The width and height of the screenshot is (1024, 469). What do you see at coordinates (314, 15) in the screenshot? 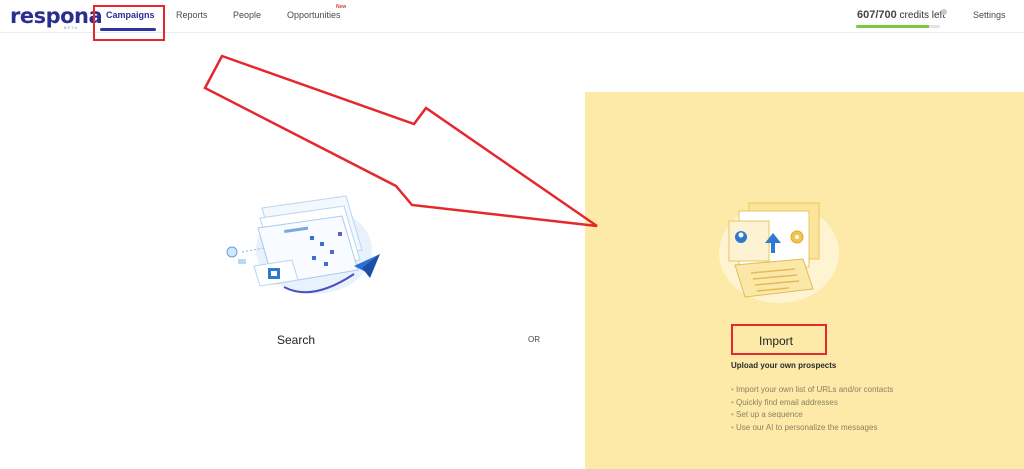
I see `nav-opportunities: Opportunities` at bounding box center [314, 15].